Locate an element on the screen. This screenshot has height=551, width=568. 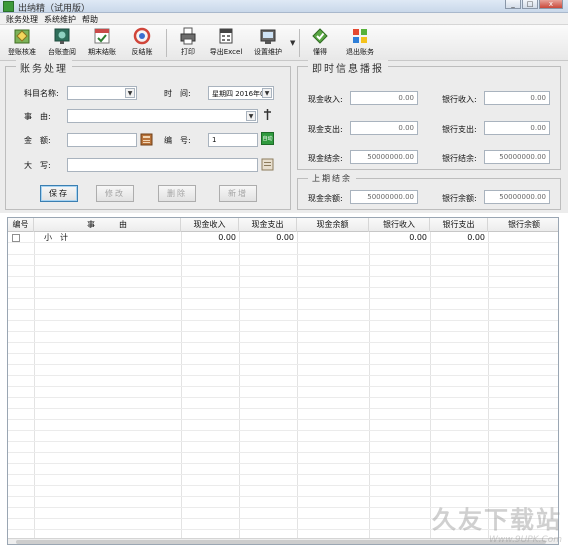
close-button: x is located at coordinates (551, 4).